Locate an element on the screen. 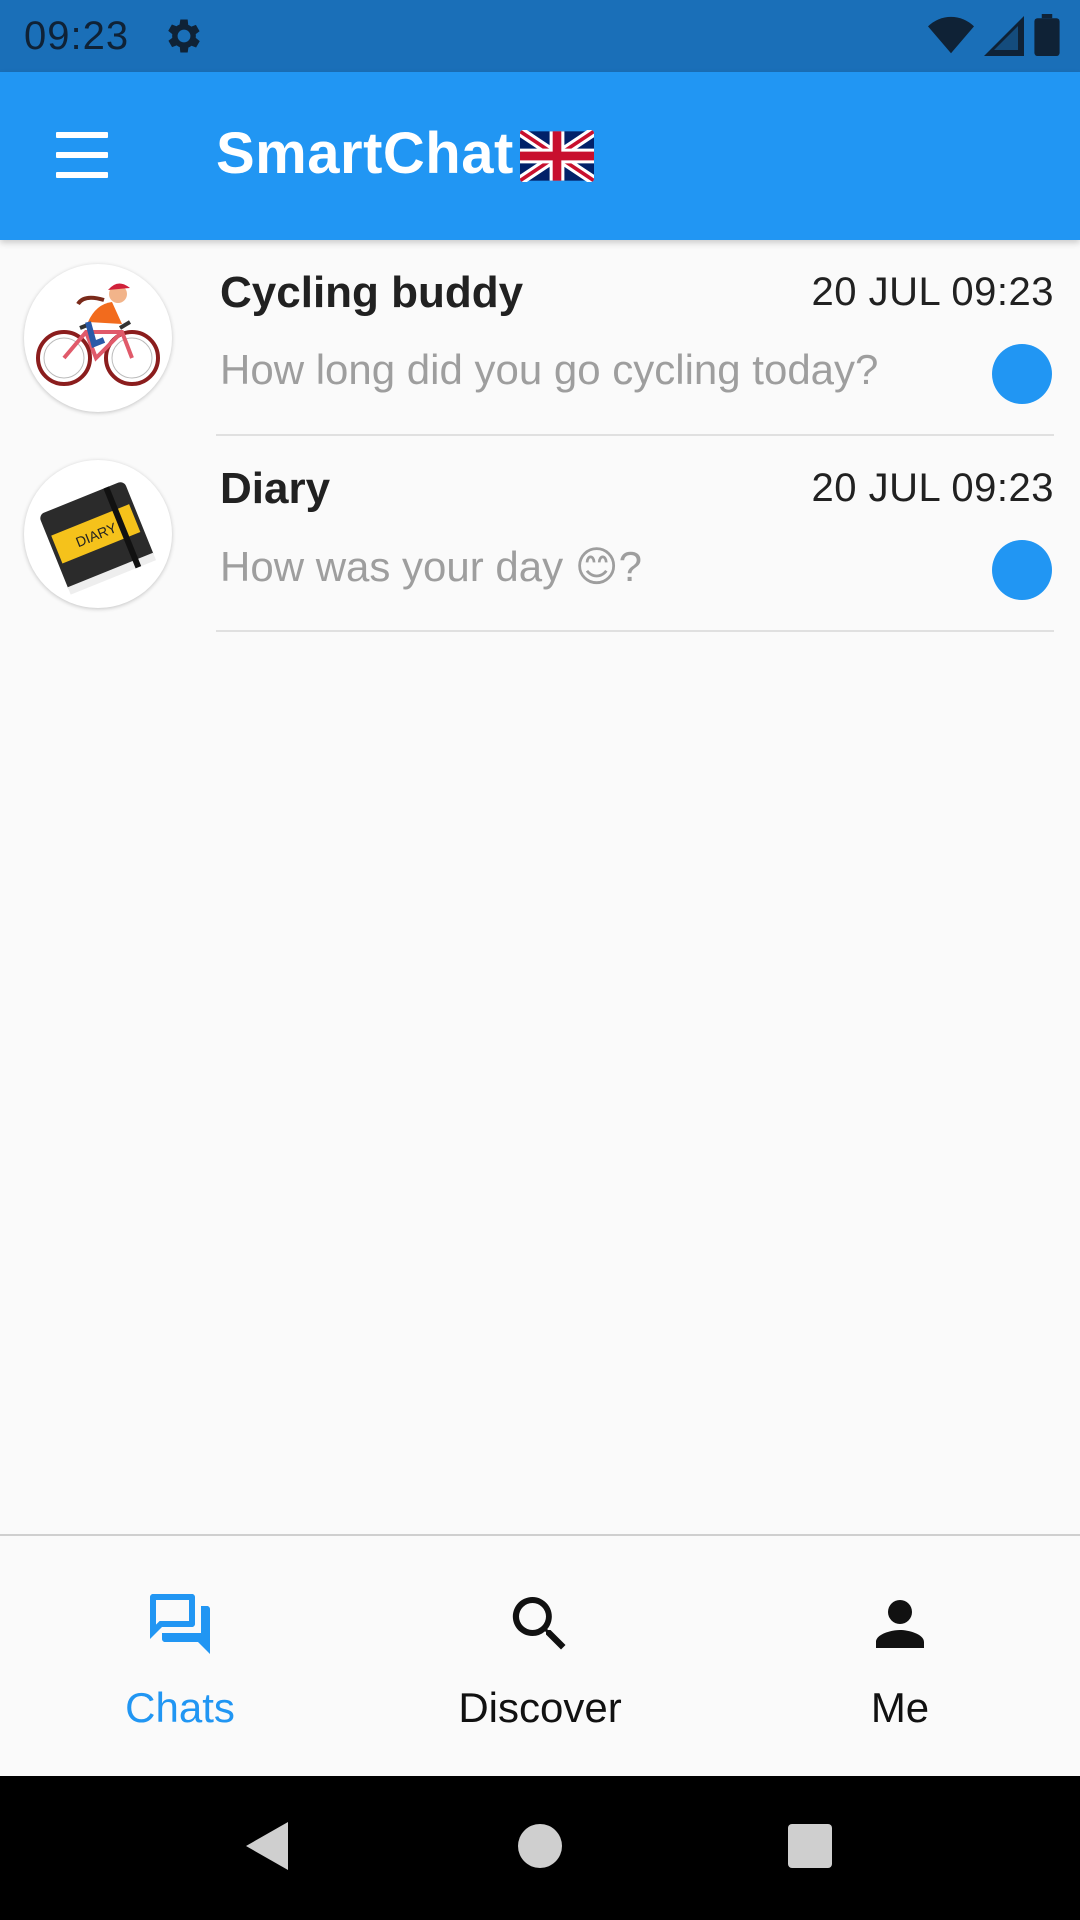  chat-preview: How long did you go cycling today? is located at coordinates (549, 369).